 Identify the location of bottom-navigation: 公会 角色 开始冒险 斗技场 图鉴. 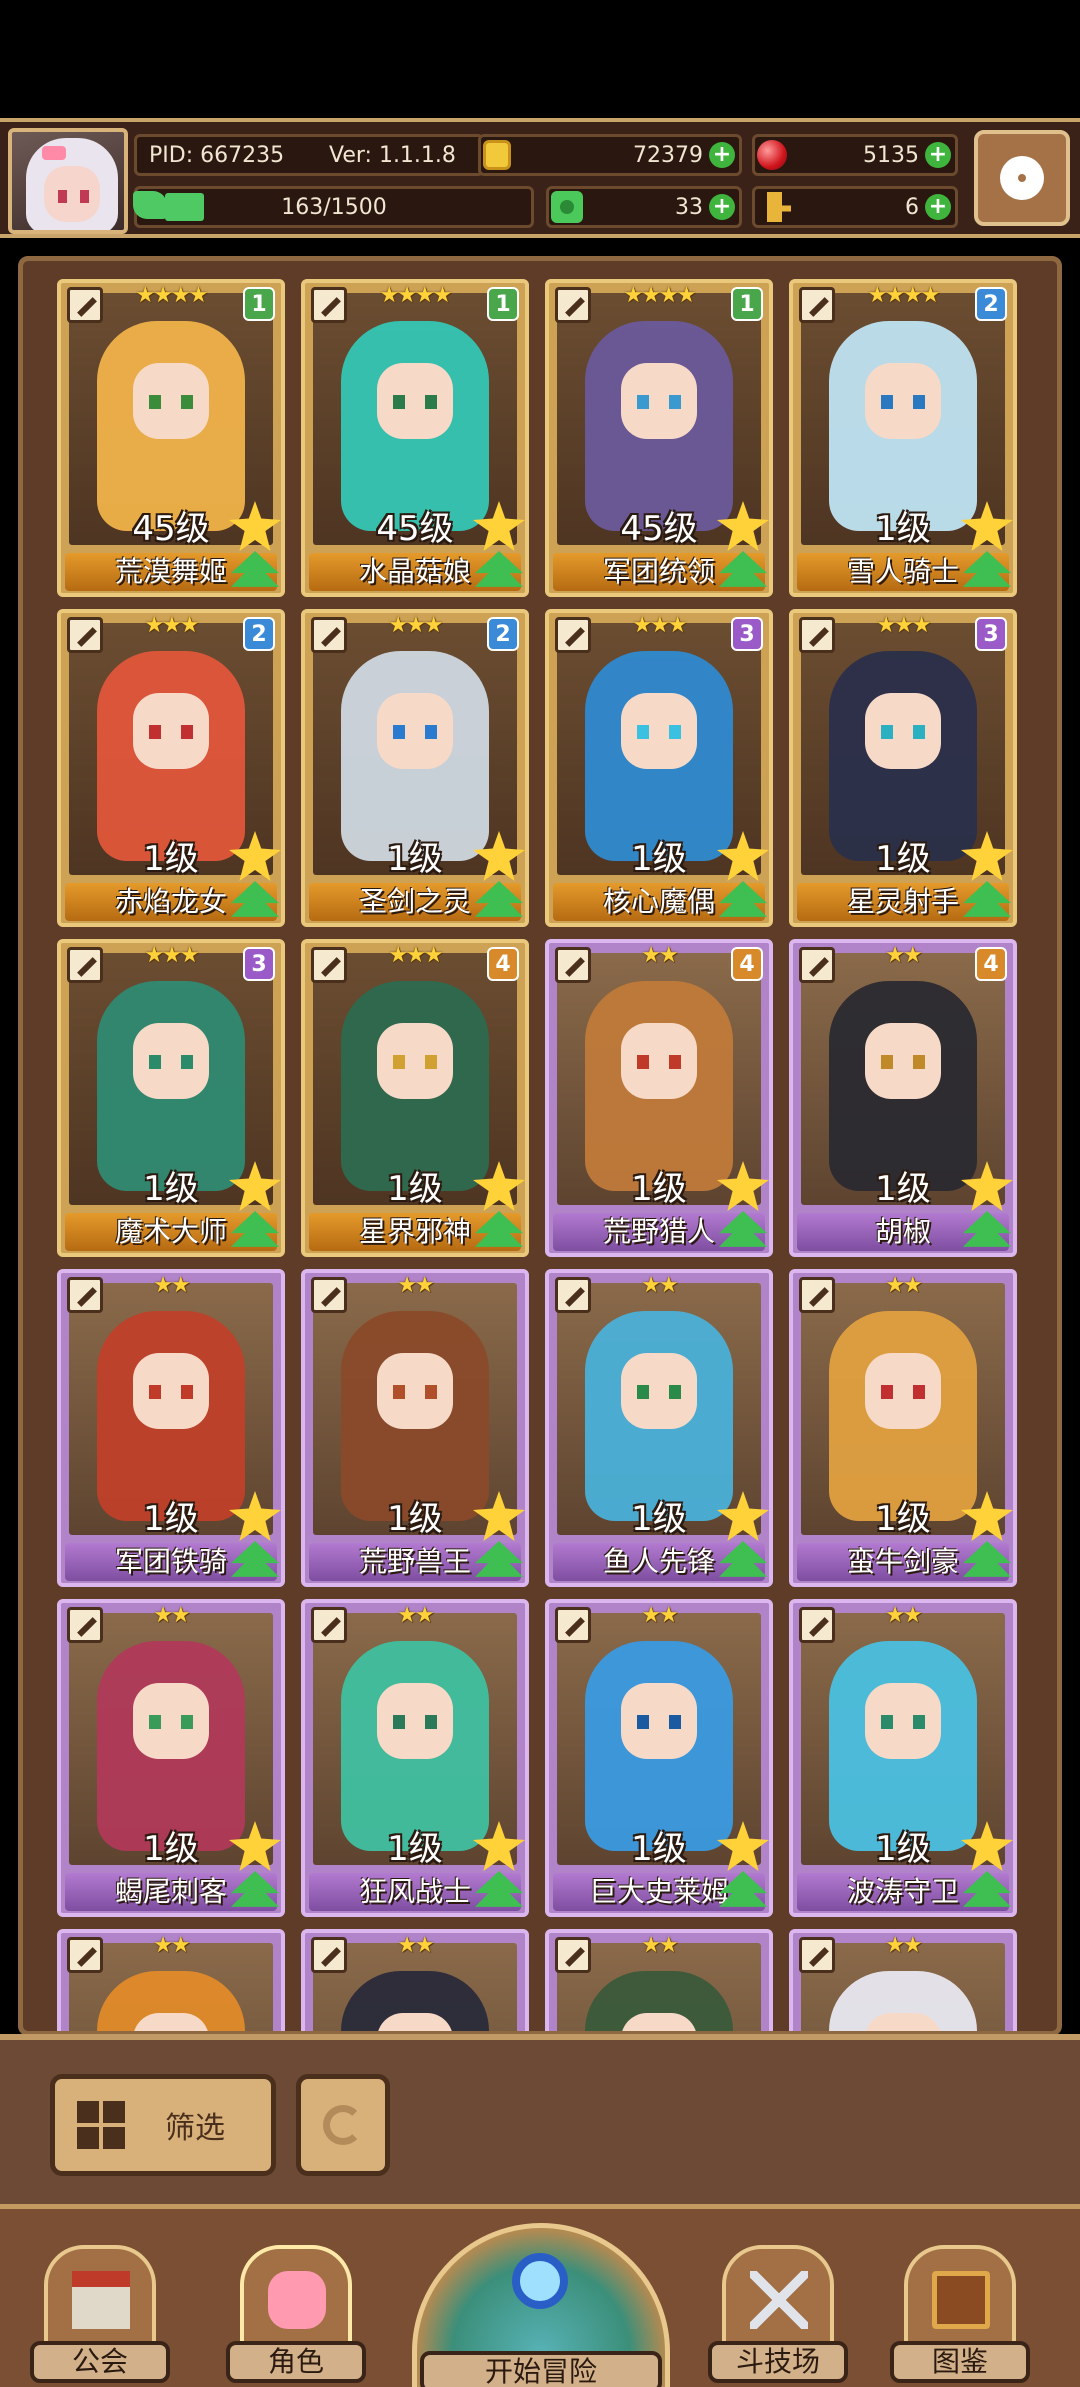
(540, 2295).